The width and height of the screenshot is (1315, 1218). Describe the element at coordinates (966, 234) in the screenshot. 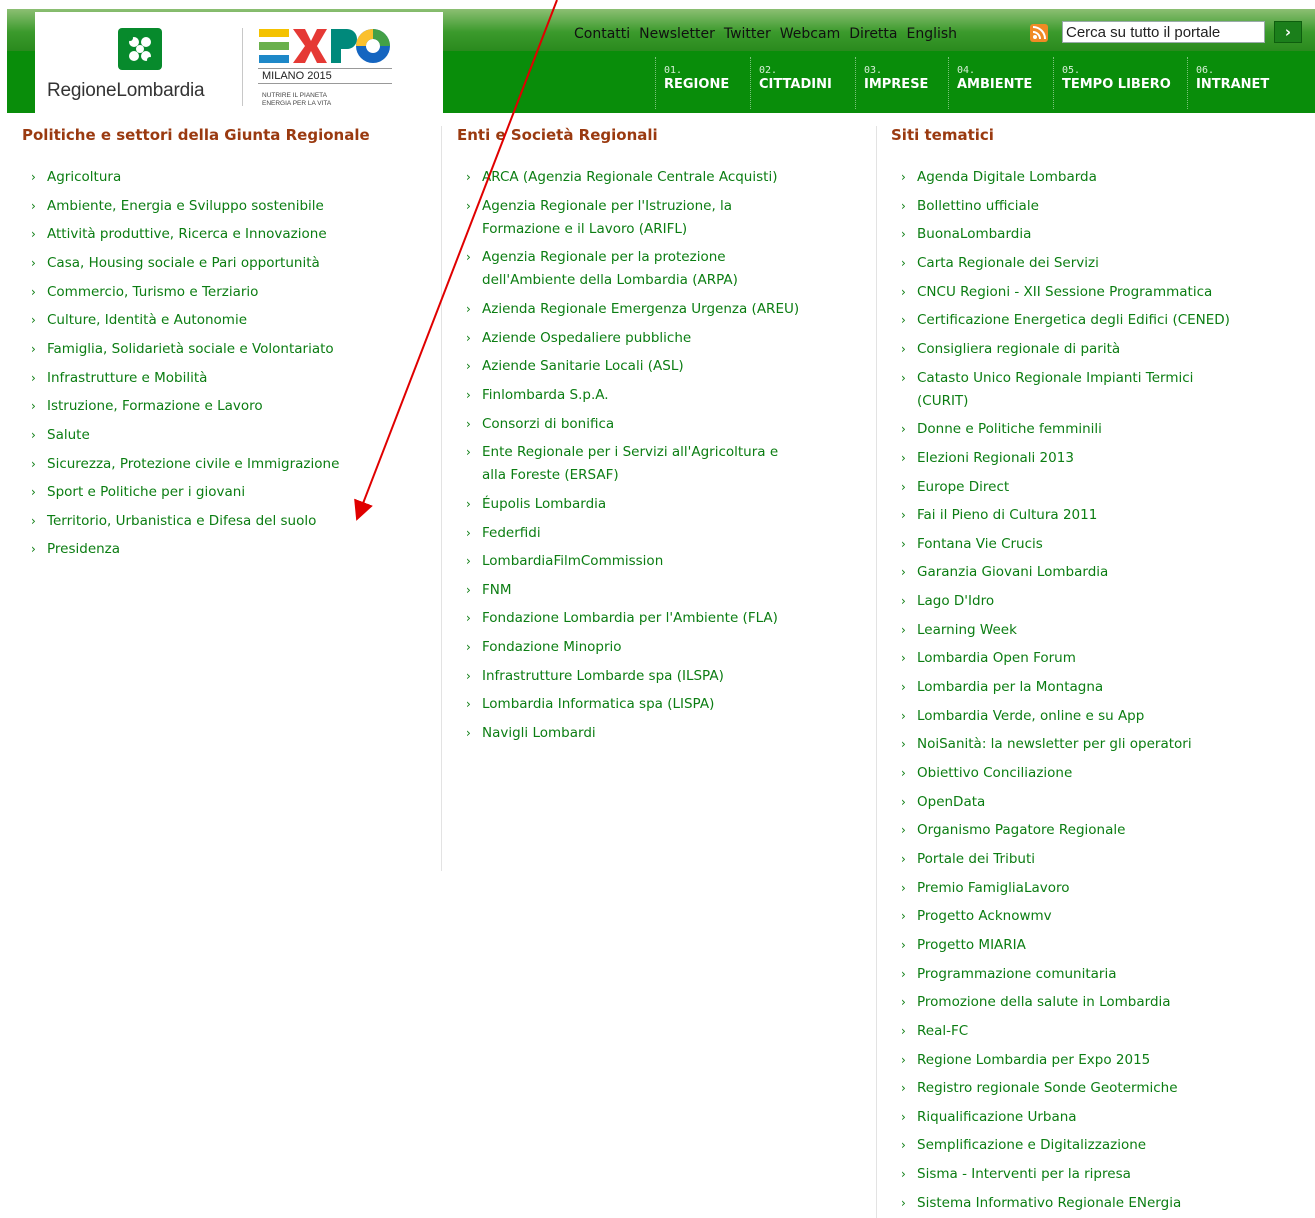

I see `list-item-link: › BuonaLombardia` at that location.